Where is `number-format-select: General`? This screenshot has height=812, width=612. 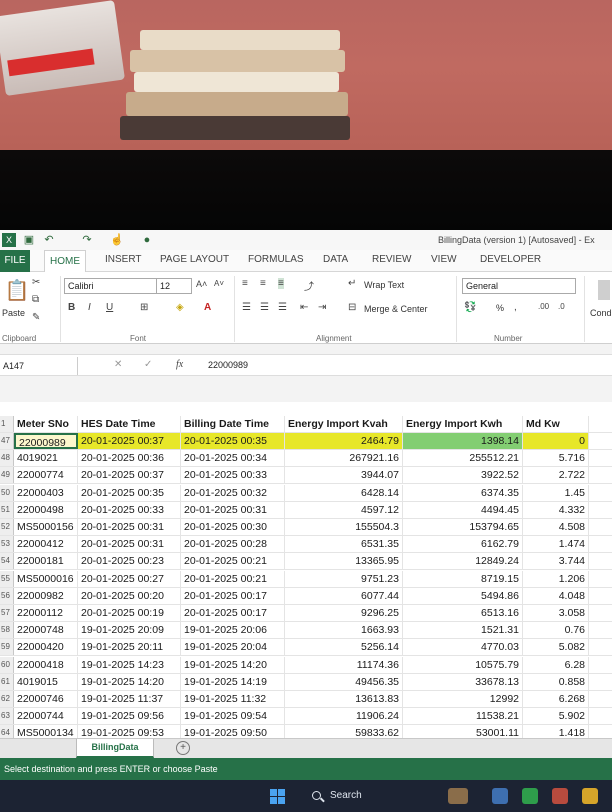 number-format-select: General is located at coordinates (519, 286).